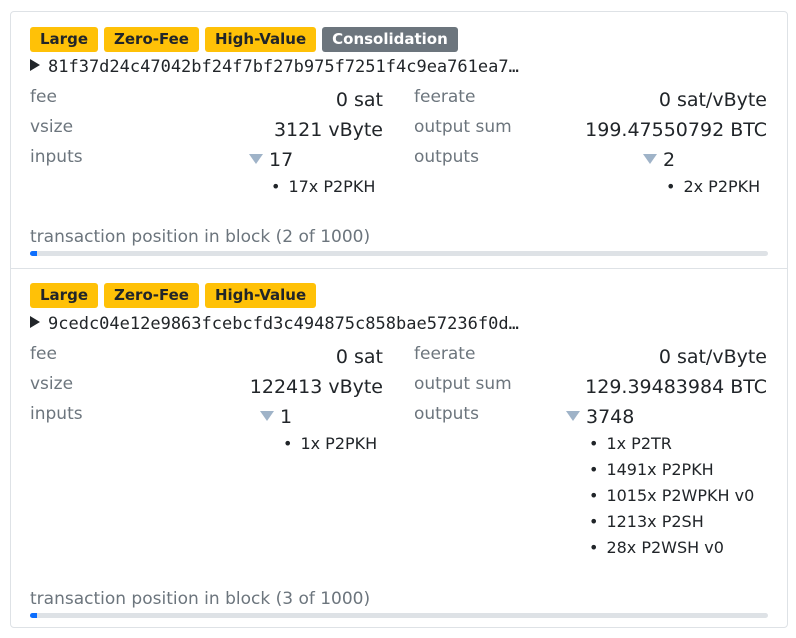  I want to click on outputs-toggle: 3748, so click(600, 417).